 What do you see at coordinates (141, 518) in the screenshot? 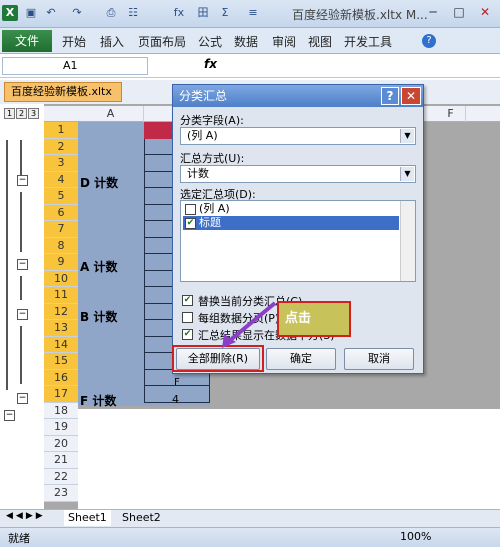
I see `tab-sheet2: Sheet2` at bounding box center [141, 518].